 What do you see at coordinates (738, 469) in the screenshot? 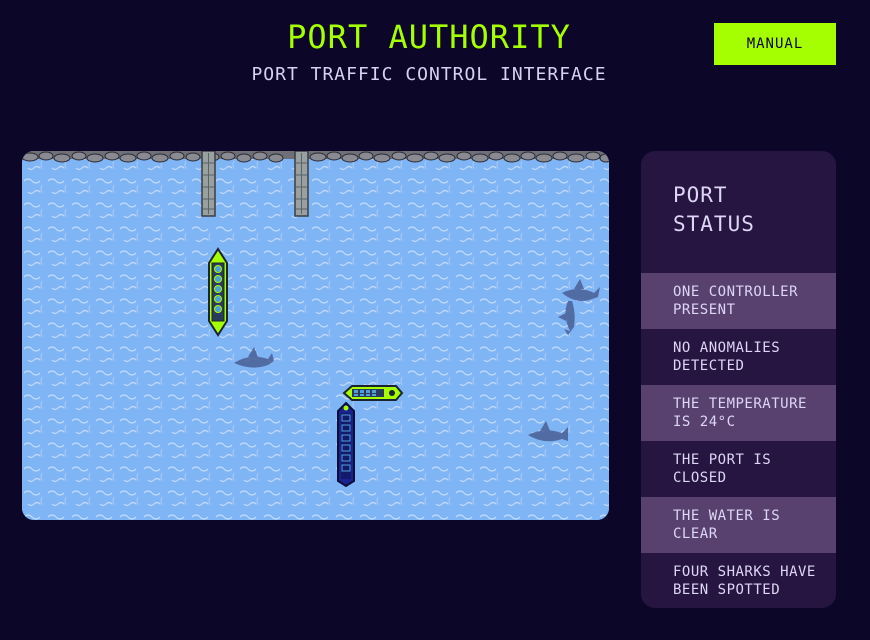
I see `status-item-port-state: THE PORT IS CLOSED` at bounding box center [738, 469].